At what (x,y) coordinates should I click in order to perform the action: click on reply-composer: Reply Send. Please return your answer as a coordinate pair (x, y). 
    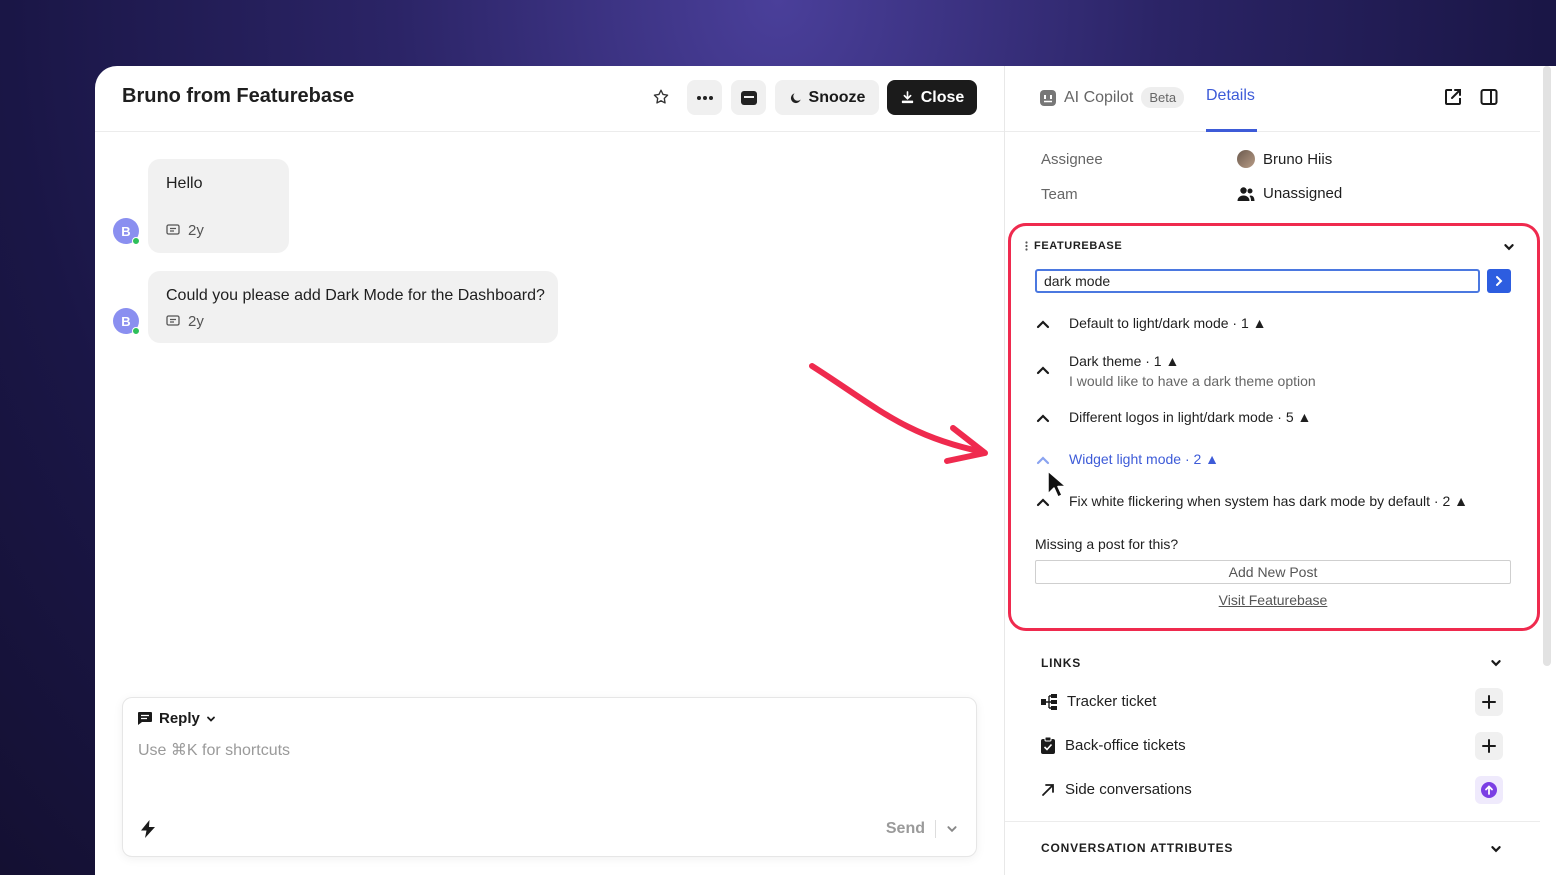
    Looking at the image, I should click on (549, 777).